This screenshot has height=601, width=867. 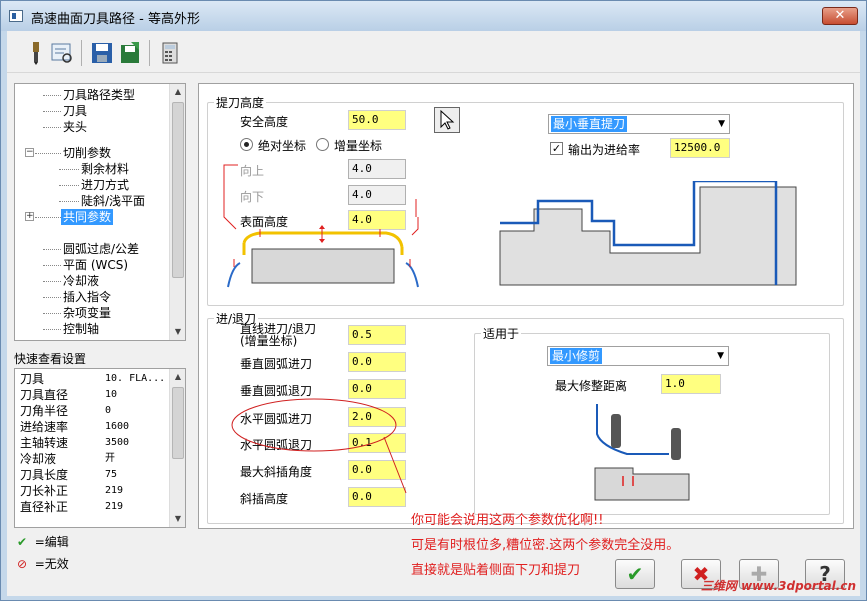 What do you see at coordinates (16, 16) in the screenshot?
I see `app-icon` at bounding box center [16, 16].